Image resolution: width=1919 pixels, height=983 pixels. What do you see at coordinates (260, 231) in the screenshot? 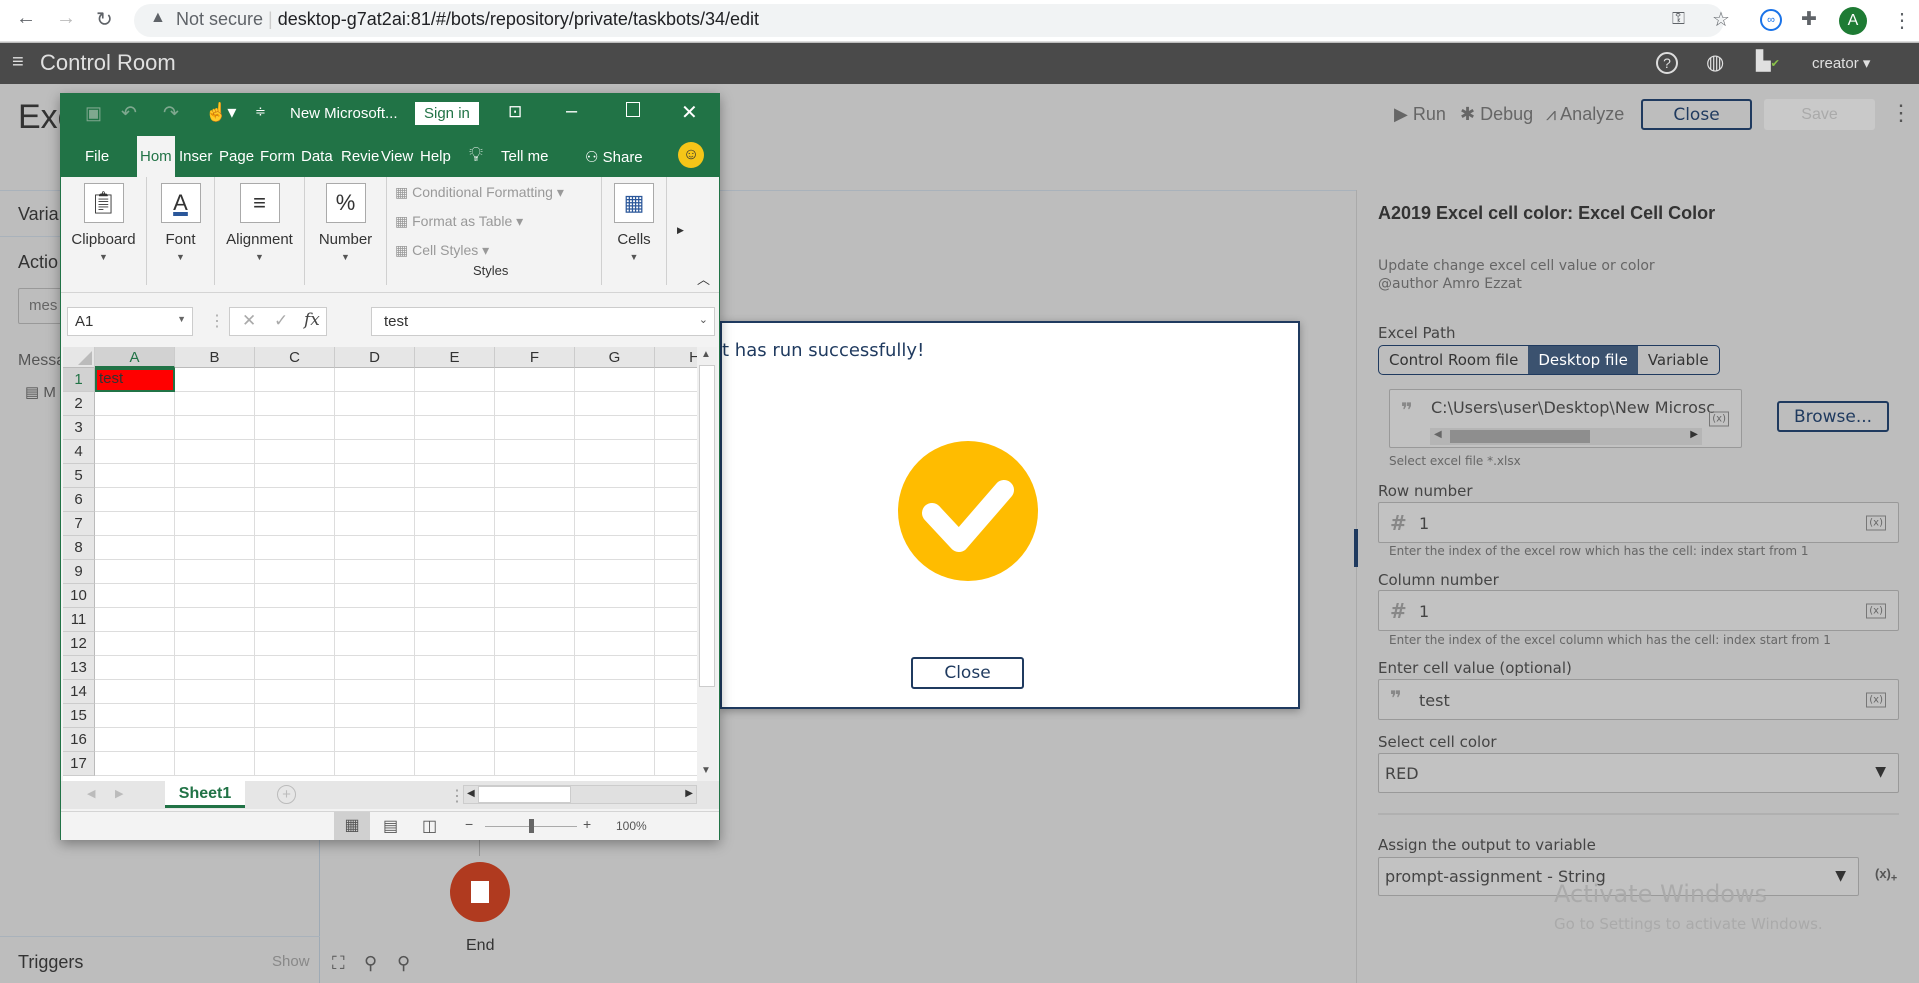
I see `alignment-group: ≡ Alignment ▼` at bounding box center [260, 231].